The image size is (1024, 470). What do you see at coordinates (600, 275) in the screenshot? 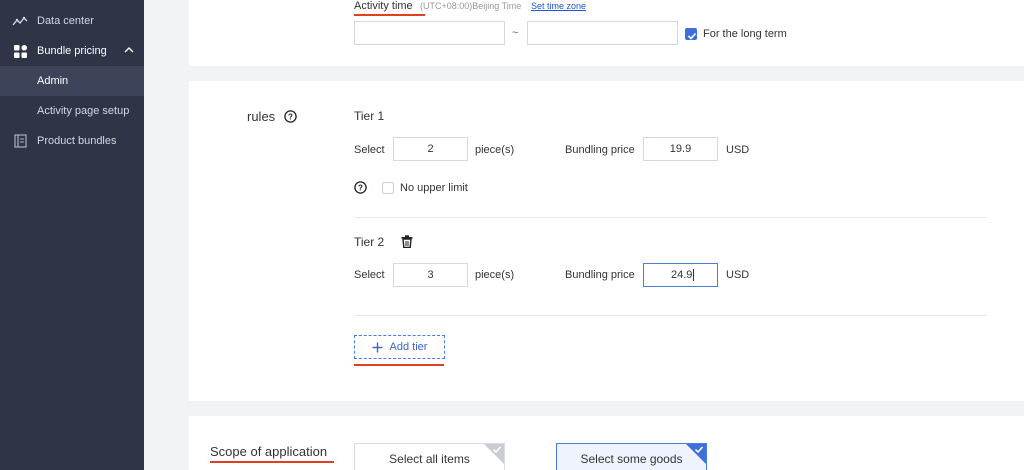
I see `tier2-price-label: Bundling price` at bounding box center [600, 275].